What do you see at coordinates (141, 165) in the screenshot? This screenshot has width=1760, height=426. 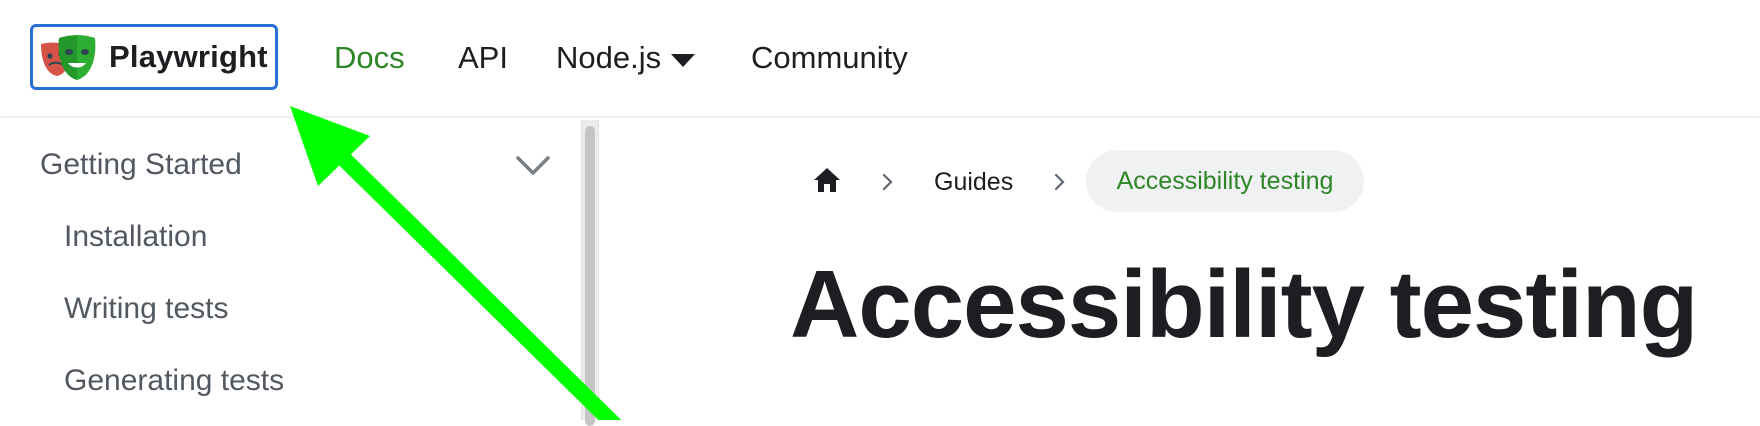 I see `sidebar-category-getting-started: Getting Started` at bounding box center [141, 165].